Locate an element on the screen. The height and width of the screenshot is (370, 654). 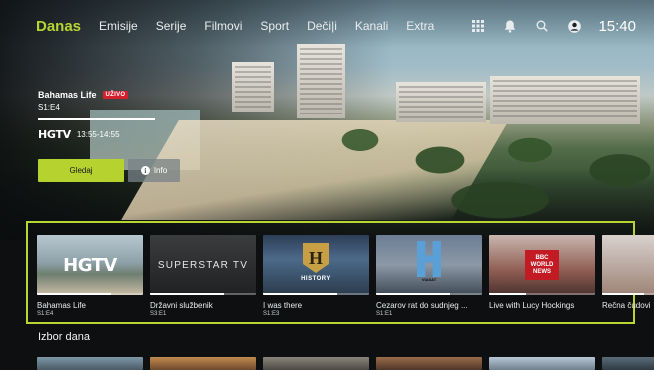
nav-item-emisije: Emisije is located at coordinates (118, 26).